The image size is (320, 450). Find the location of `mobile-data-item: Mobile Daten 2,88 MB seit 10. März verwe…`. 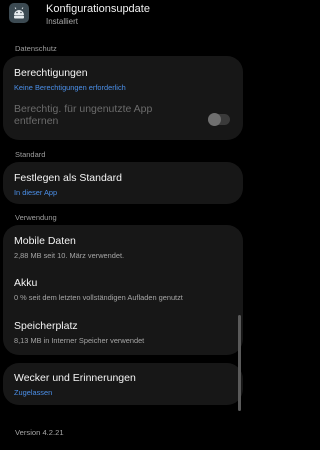

mobile-data-item: Mobile Daten 2,88 MB seit 10. März verwe… is located at coordinates (123, 246).